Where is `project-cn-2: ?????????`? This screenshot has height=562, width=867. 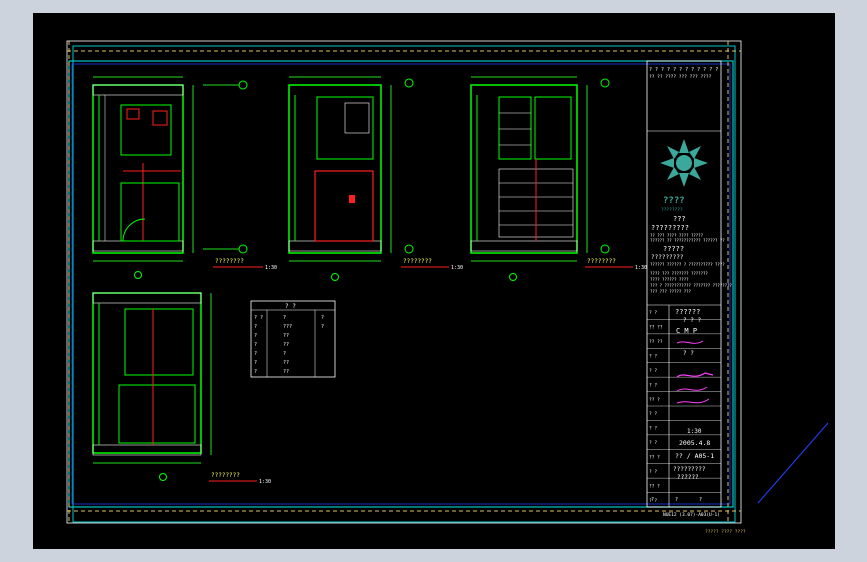 project-cn-2: ????????? is located at coordinates (667, 257).